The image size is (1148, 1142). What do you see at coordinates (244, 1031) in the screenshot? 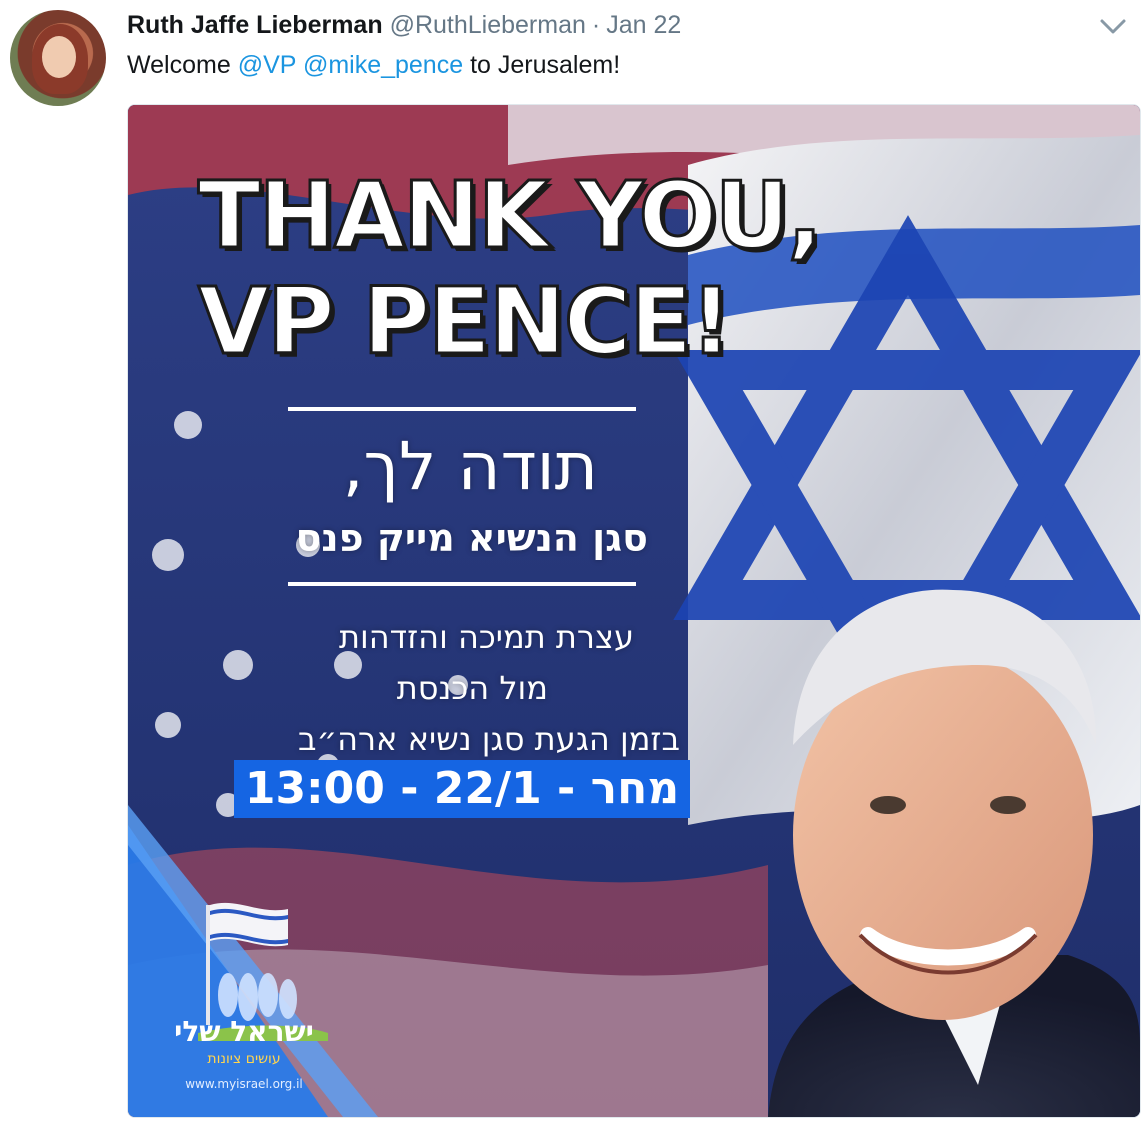
I see `logo-name: ישראל שלי` at bounding box center [244, 1031].